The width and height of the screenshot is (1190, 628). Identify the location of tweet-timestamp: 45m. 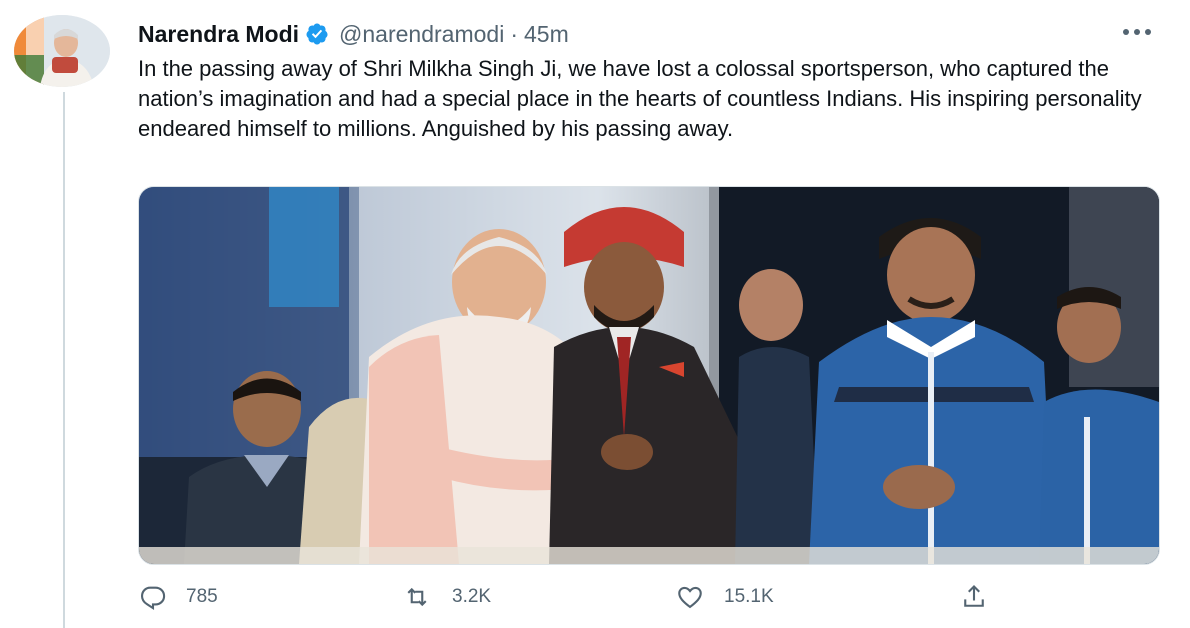
(546, 34).